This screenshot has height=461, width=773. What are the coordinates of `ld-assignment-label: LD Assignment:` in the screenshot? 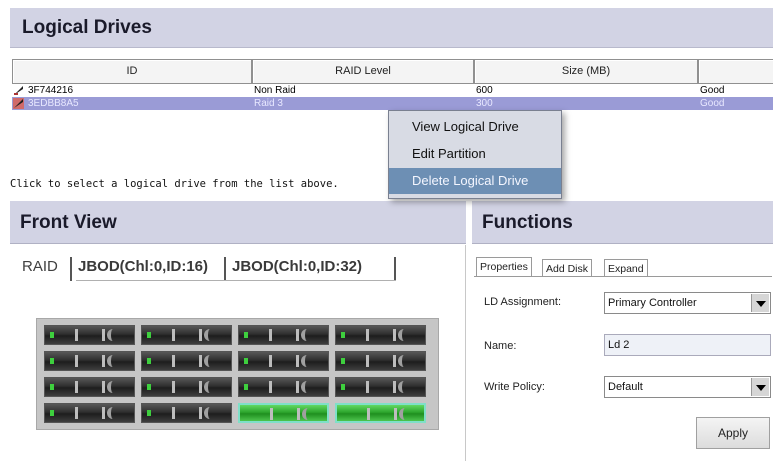 It's located at (523, 302).